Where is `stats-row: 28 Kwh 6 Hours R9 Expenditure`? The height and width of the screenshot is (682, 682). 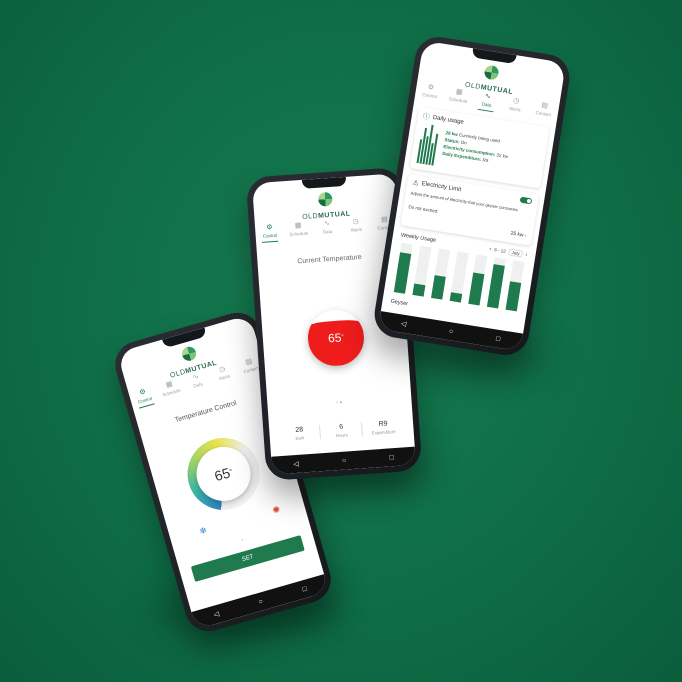 stats-row: 28 Kwh 6 Hours R9 Expenditure is located at coordinates (341, 431).